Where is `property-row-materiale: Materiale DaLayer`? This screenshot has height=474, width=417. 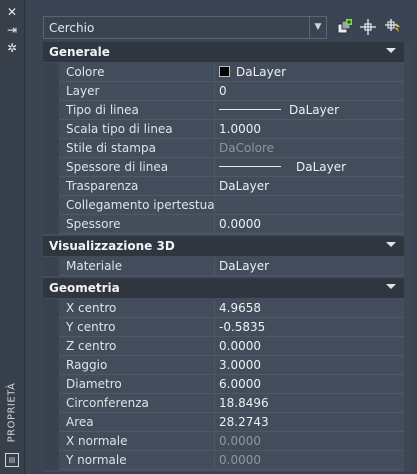
property-row-materiale: Materiale DaLayer is located at coordinates (223, 266).